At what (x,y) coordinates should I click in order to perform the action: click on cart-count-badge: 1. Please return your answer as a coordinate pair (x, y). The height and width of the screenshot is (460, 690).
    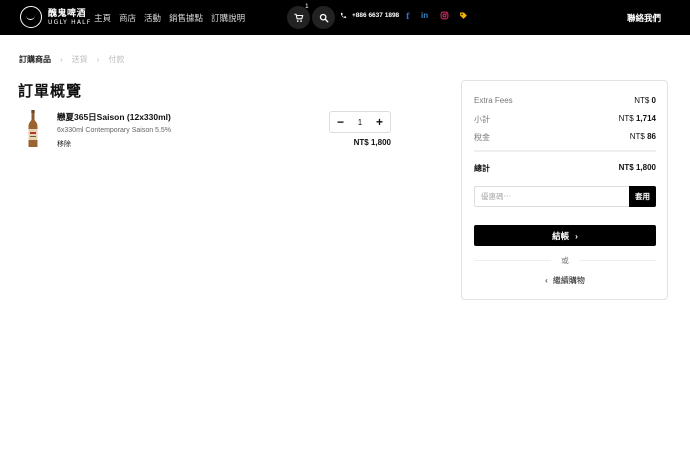
    Looking at the image, I should click on (307, 6).